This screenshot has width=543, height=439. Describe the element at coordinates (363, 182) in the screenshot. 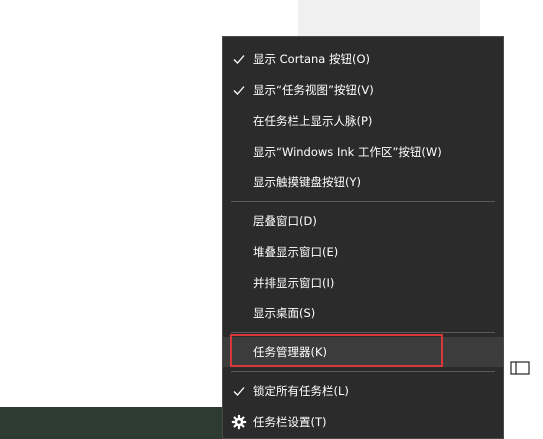

I see `menu-item-show-touch-keyboard-button: 显示触摸键盘按钮(Y)` at that location.